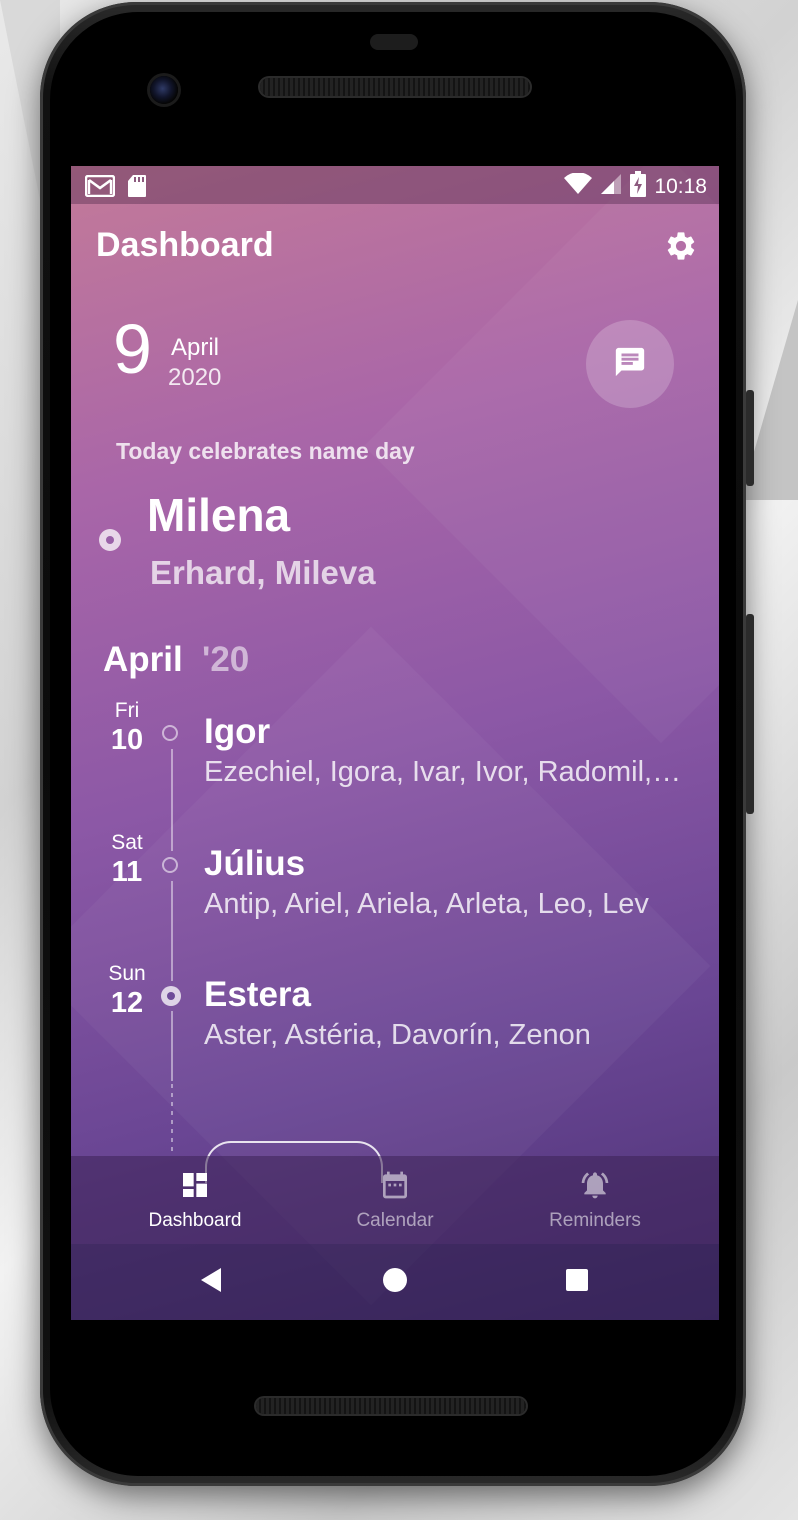 This screenshot has height=1520, width=798. What do you see at coordinates (395, 185) in the screenshot?
I see `status-bar: 10:18` at bounding box center [395, 185].